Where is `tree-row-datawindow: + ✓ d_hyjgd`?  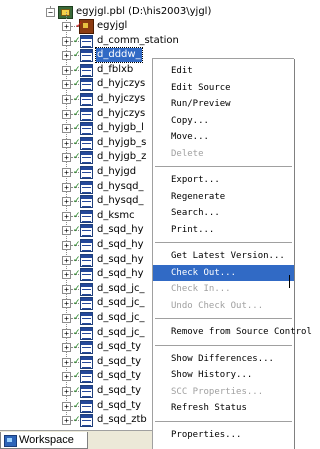
tree-row-datawindow: + ✓ d_hyjgd is located at coordinates (107, 172).